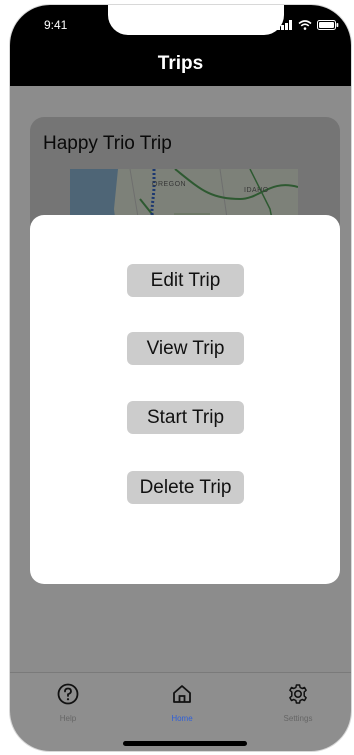  Describe the element at coordinates (68, 696) in the screenshot. I see `help-icon` at that location.